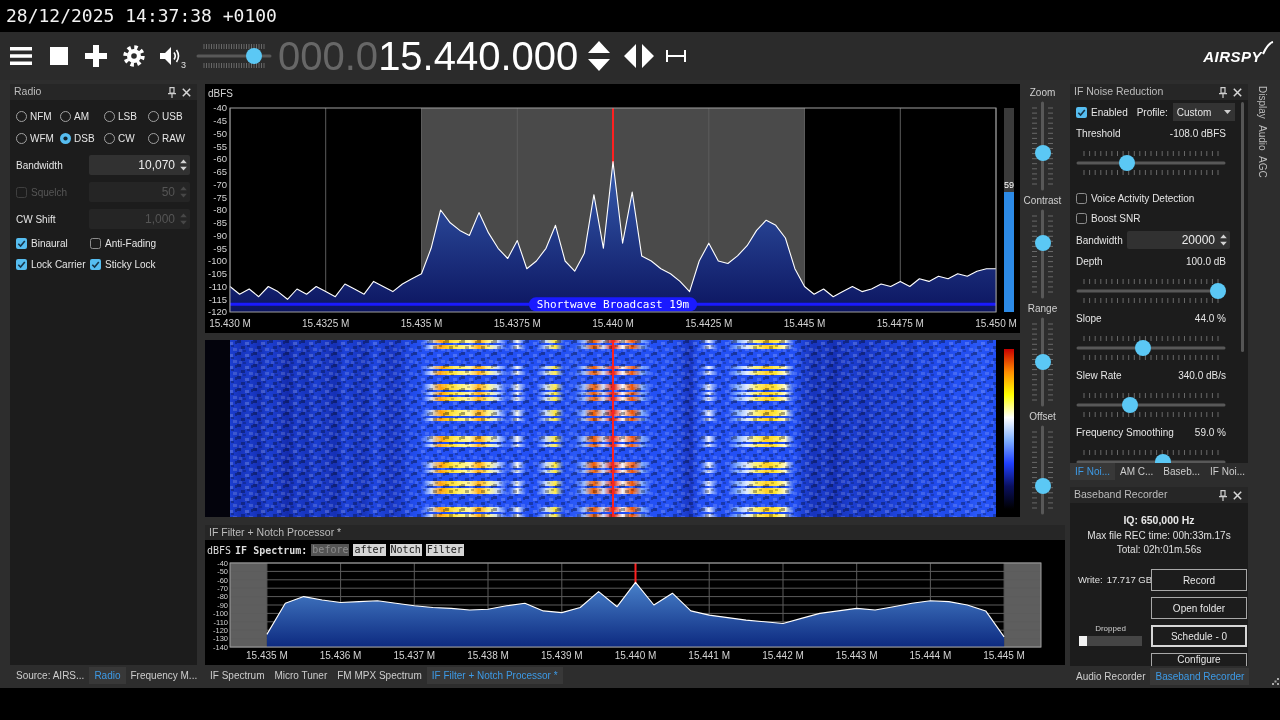 This screenshot has width=1280, height=720. I want to click on axis-tick-label: -80, so click(220, 210).